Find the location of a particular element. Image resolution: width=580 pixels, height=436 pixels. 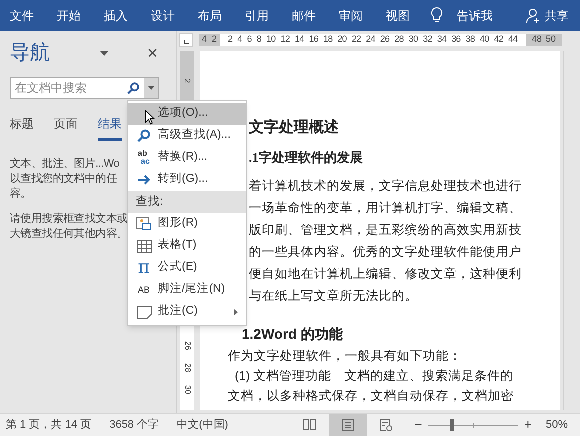

ruler-number: 22 is located at coordinates (357, 39).